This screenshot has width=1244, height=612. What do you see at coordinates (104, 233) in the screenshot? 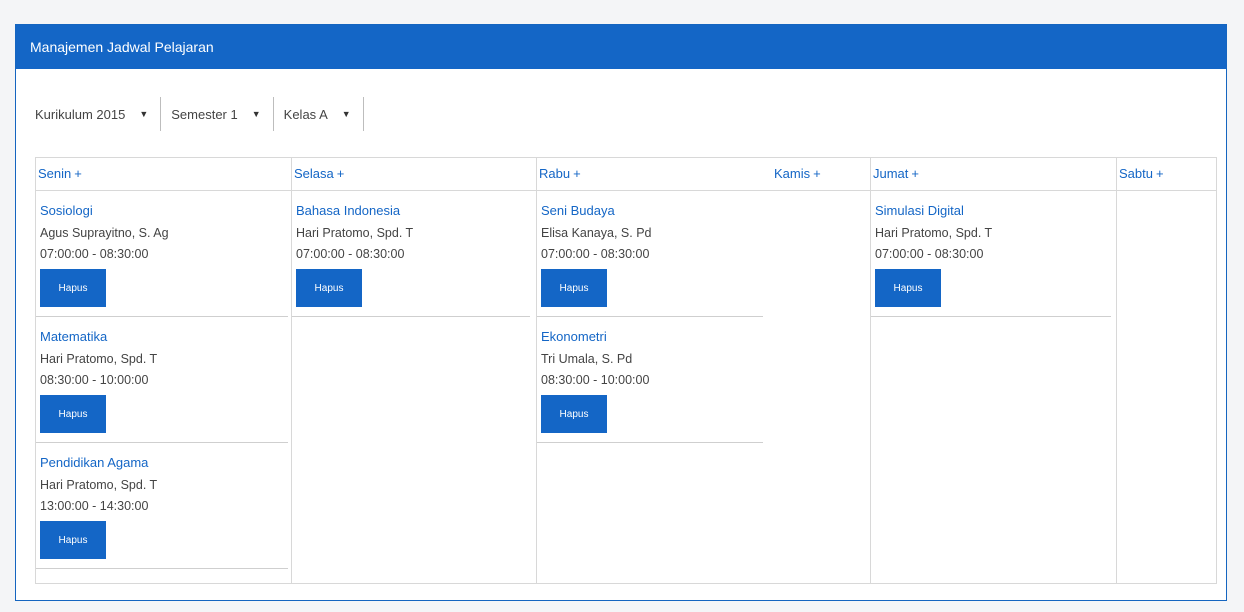
I see `teacher-name: Agus Suprayitno, S. Ag` at bounding box center [104, 233].